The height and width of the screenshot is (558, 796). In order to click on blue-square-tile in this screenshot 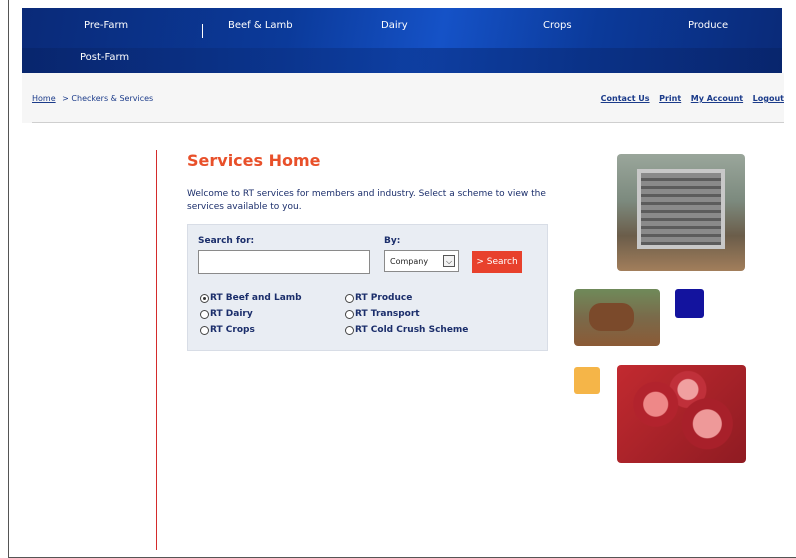, I will do `click(689, 303)`.